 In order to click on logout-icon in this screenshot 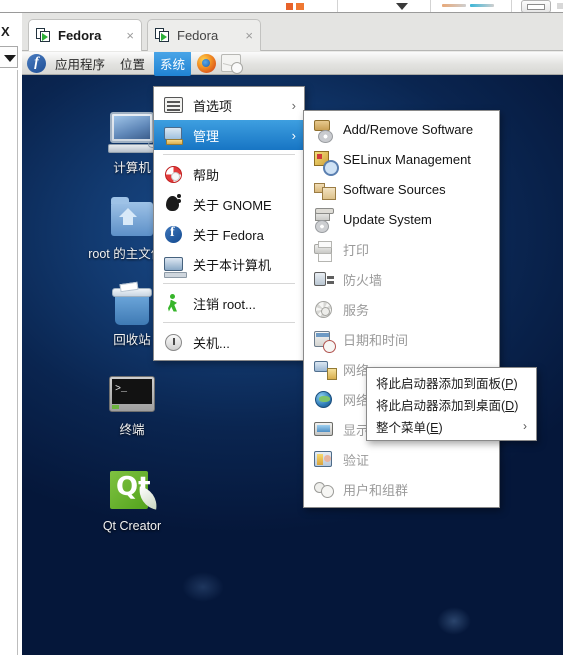, I will do `click(173, 303)`.